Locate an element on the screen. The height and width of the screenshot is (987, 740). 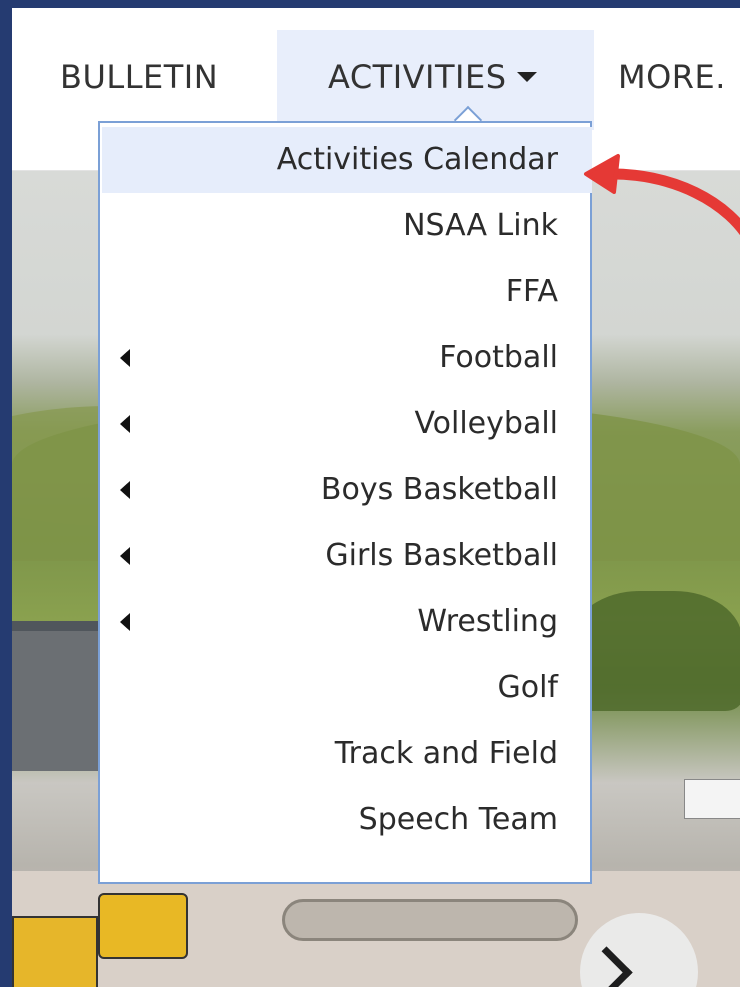
trees-shape is located at coordinates (656, 651).